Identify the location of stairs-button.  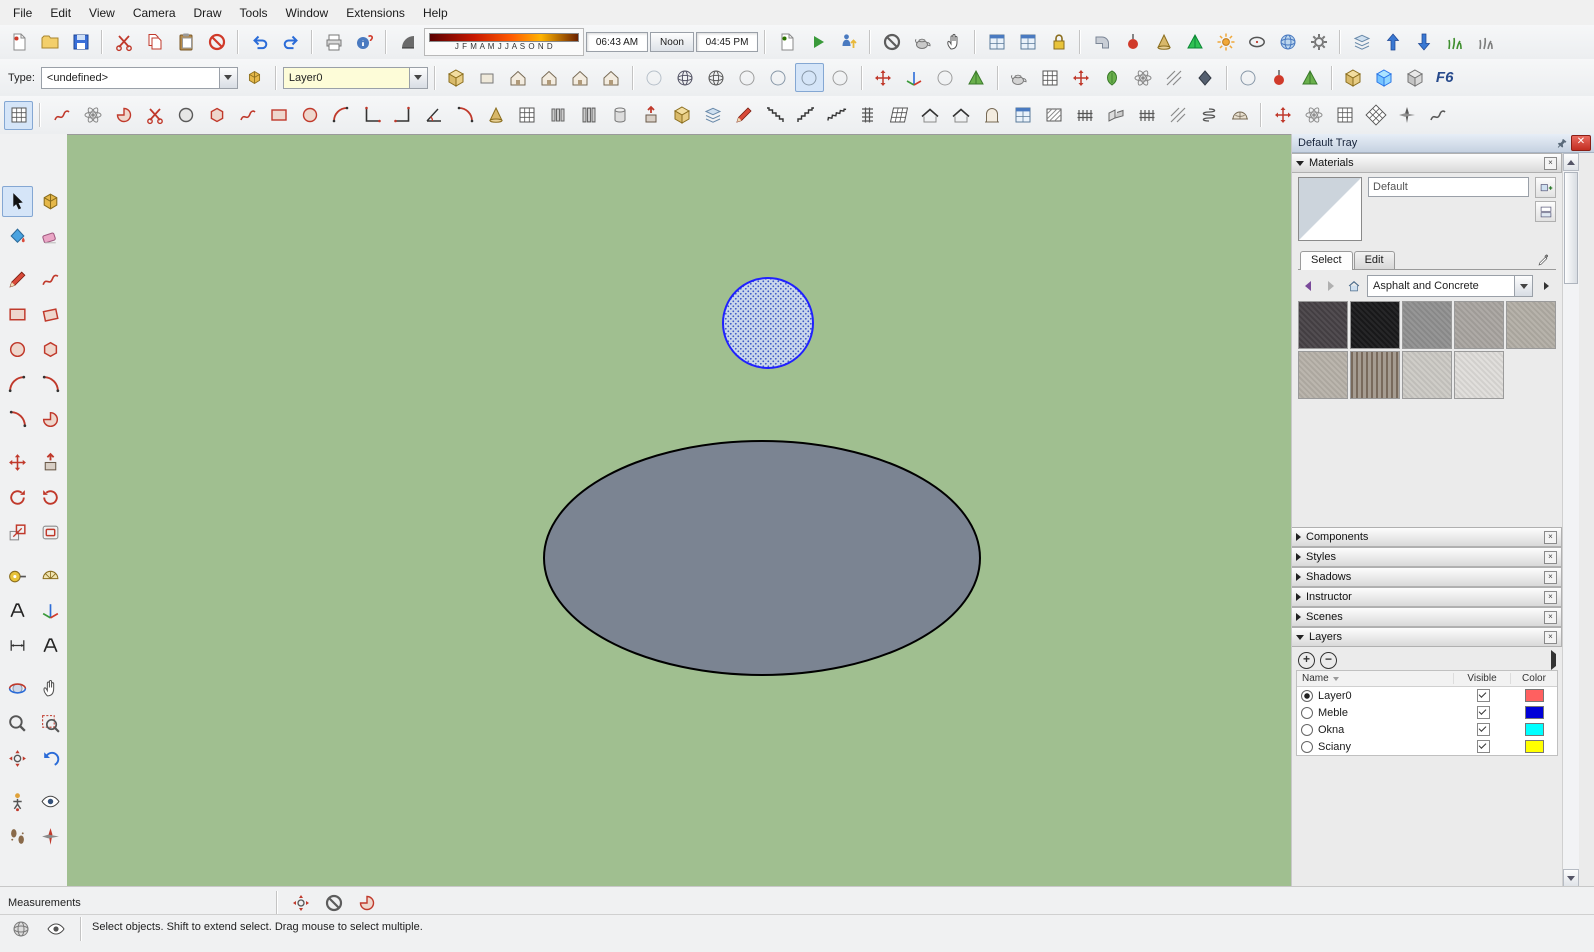
(805, 115).